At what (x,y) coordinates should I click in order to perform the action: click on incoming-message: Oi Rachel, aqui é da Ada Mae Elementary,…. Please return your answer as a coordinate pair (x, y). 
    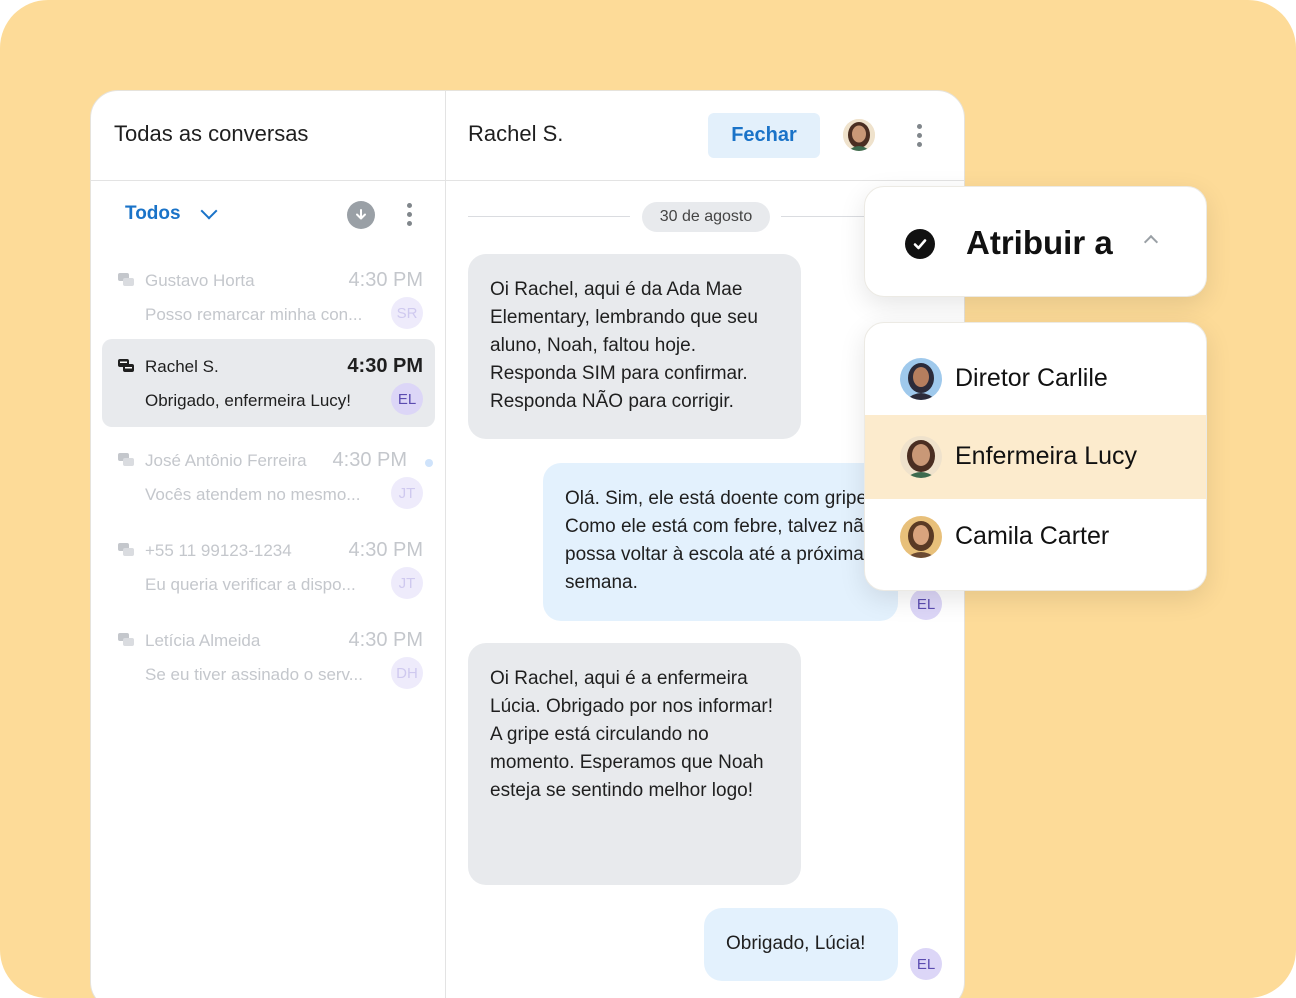
    Looking at the image, I should click on (634, 346).